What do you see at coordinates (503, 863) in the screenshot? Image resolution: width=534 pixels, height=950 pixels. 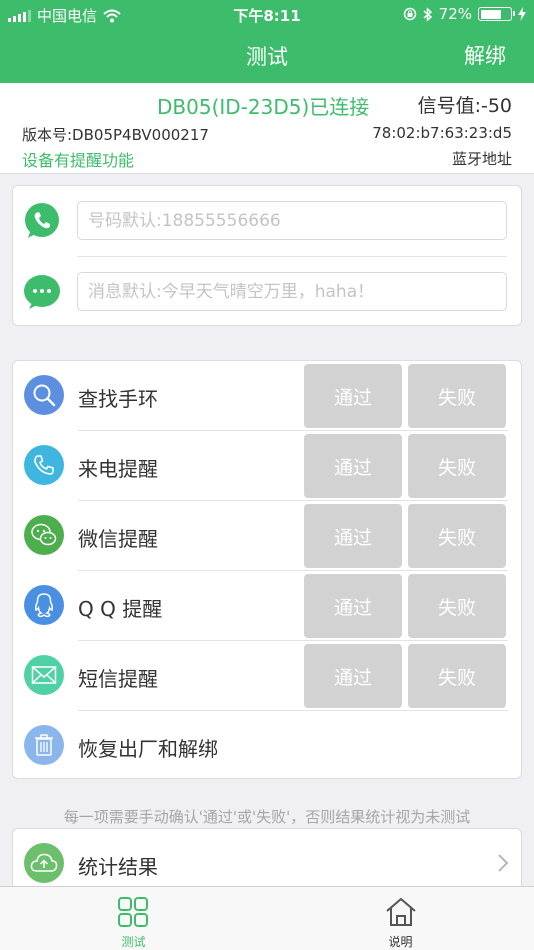 I see `chevron-right-icon` at bounding box center [503, 863].